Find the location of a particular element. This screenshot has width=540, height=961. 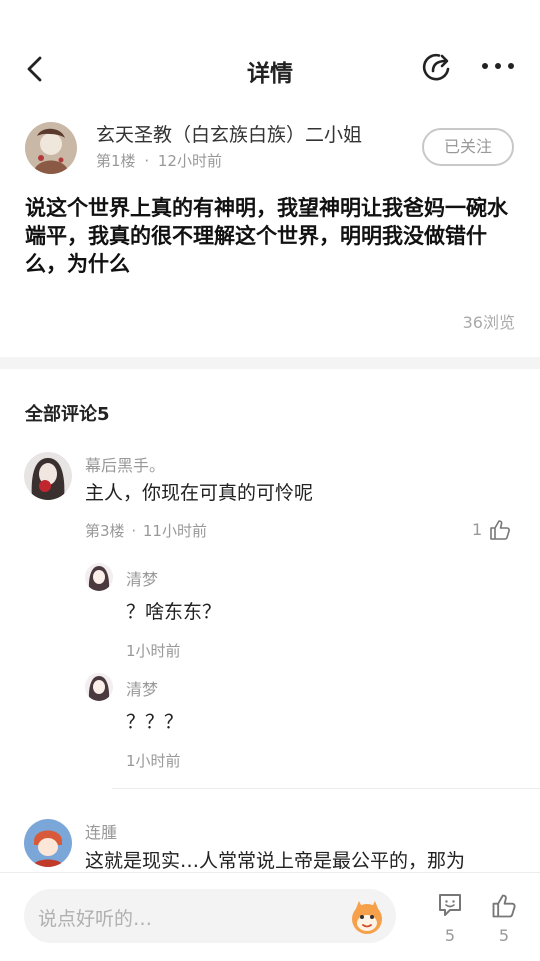

emoji-mascot-icon is located at coordinates (367, 917).